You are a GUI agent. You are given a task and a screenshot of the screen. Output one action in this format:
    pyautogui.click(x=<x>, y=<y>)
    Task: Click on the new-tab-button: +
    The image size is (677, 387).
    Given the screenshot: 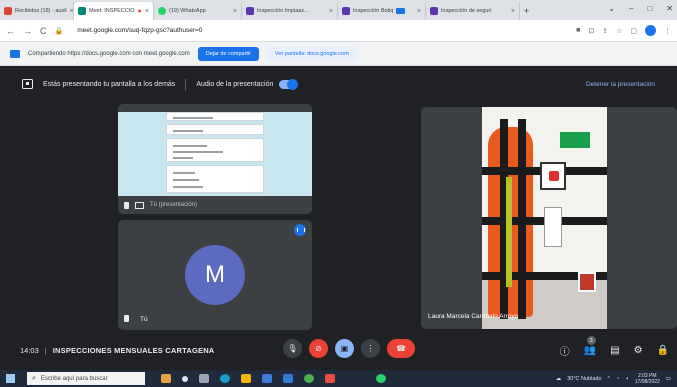 What is the action you would take?
    pyautogui.click(x=530, y=11)
    